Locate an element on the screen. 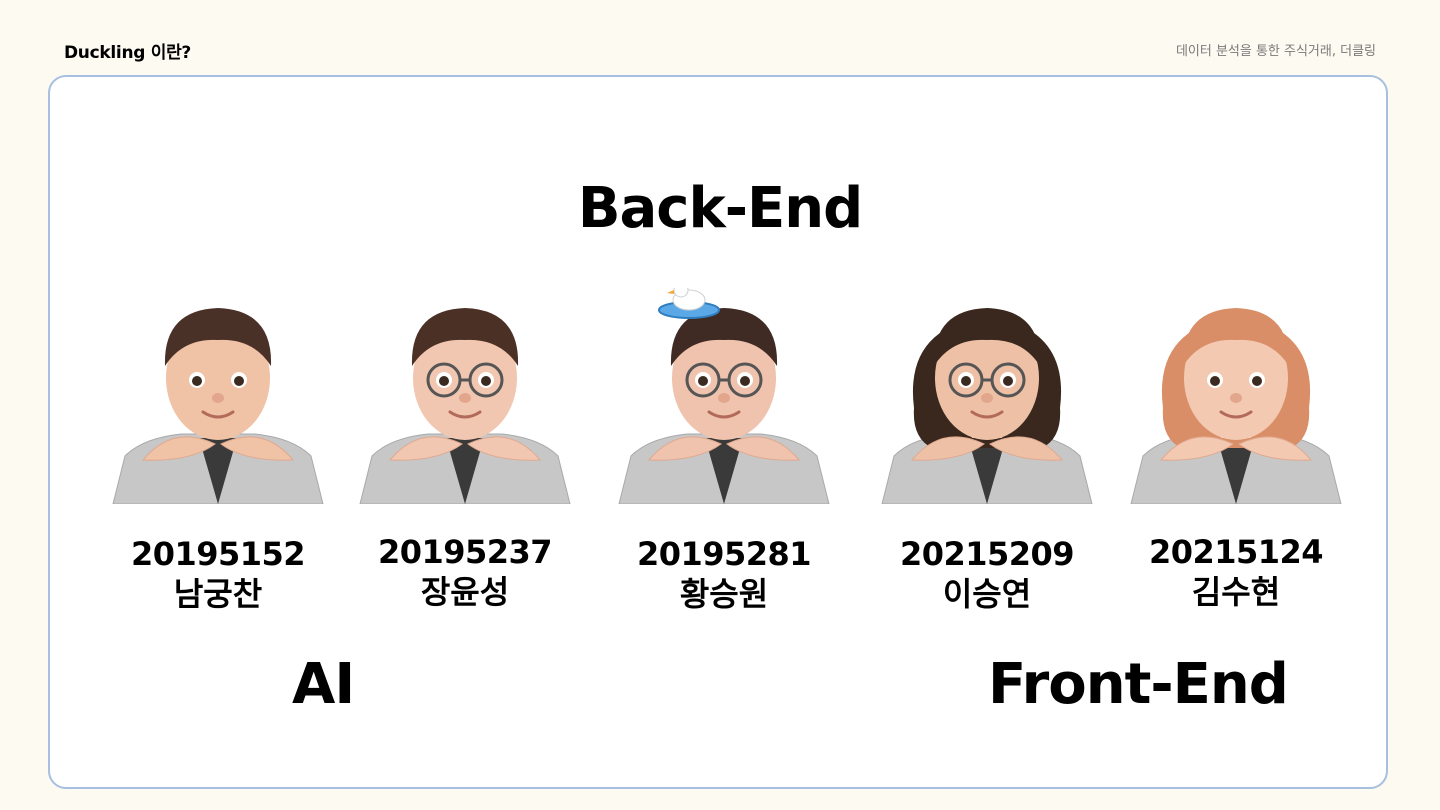 Image resolution: width=1440 pixels, height=810 pixels. member-name: 이승연 is located at coordinates (987, 594).